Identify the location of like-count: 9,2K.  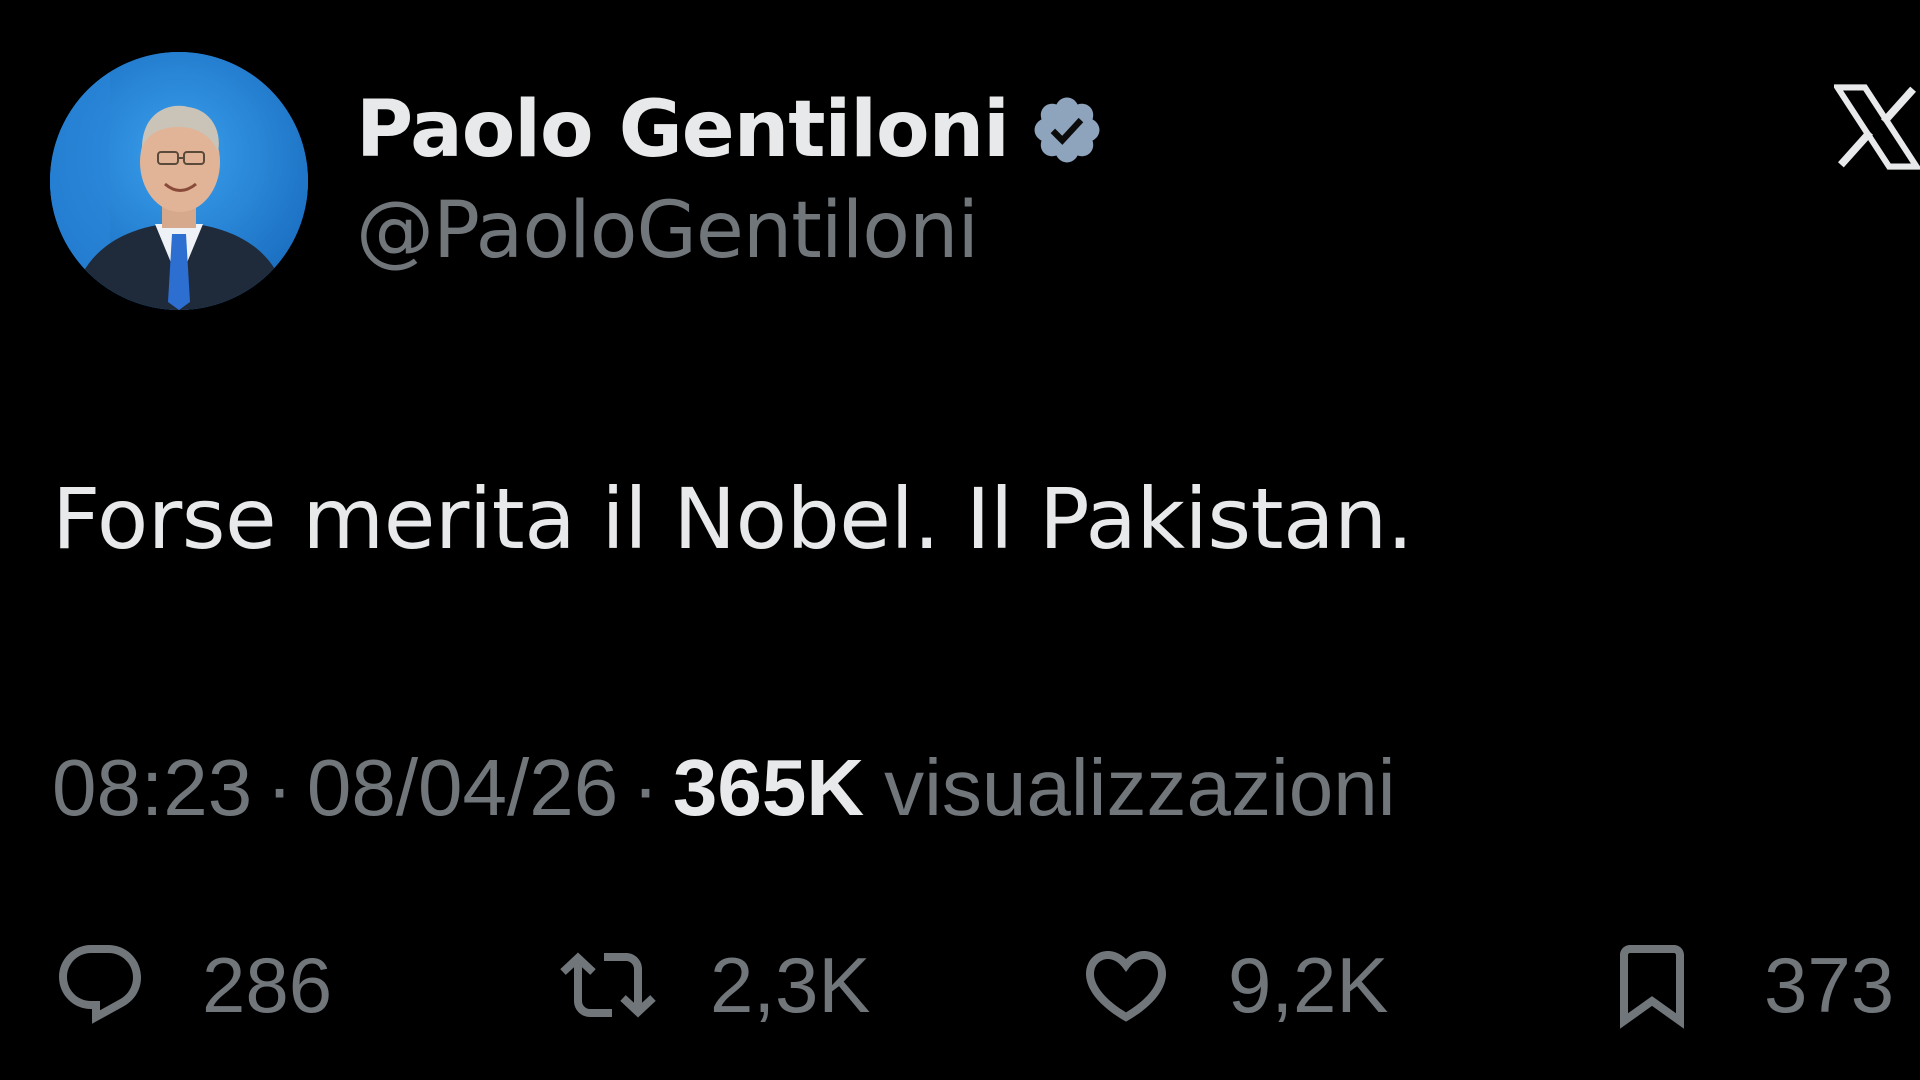
(1308, 984).